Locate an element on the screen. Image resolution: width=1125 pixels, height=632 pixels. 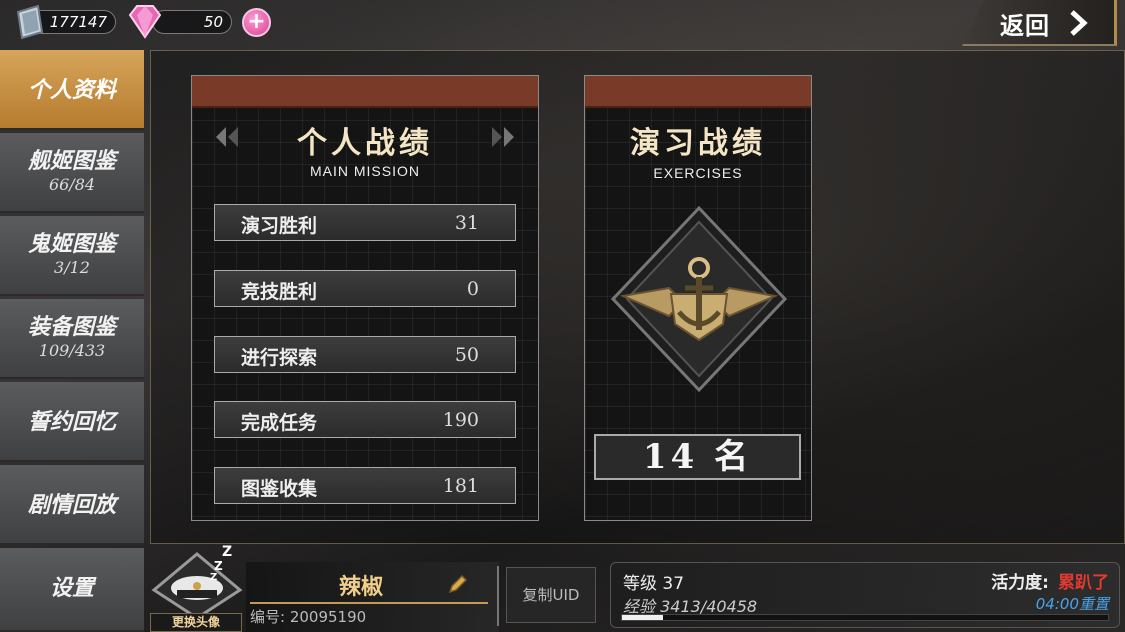
copy-uid-button: 复制UID is located at coordinates (551, 595).